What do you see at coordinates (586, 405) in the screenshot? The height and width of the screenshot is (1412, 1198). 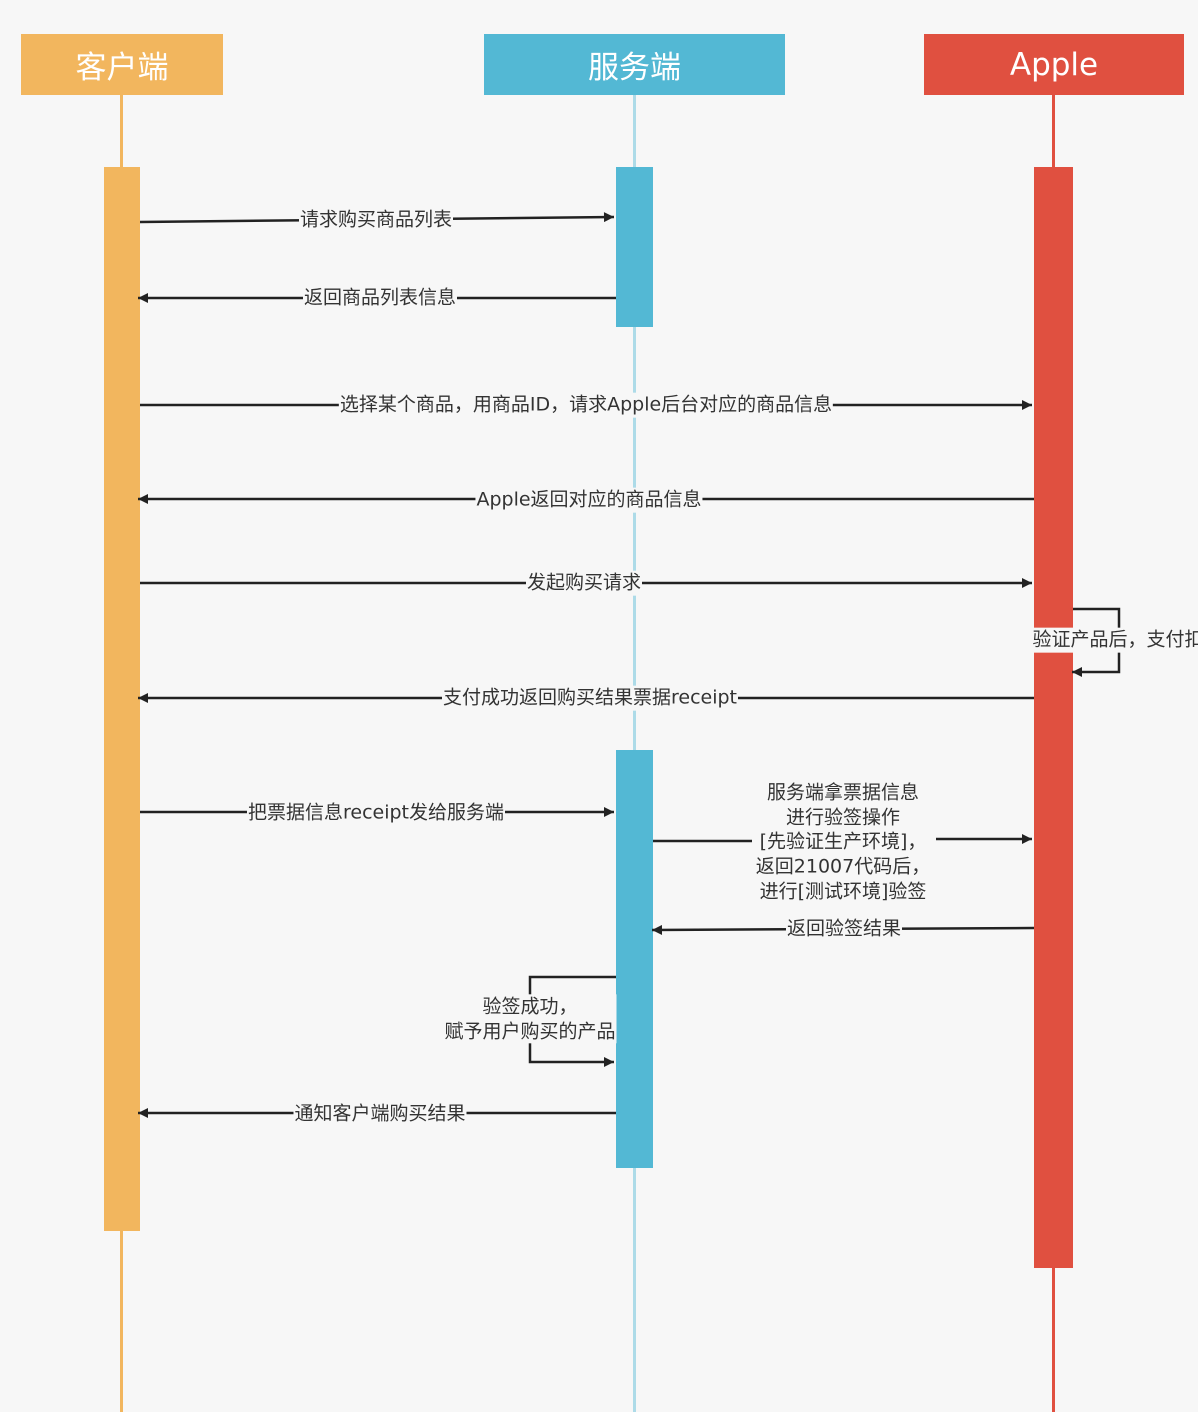 I see `message-label: 选择某个商品，用商品ID，请求Apple后台对应的商品信息` at bounding box center [586, 405].